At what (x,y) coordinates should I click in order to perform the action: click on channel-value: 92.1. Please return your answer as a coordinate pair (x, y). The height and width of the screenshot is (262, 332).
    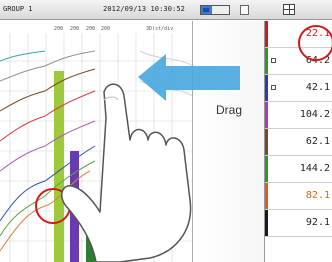
    Looking at the image, I should click on (317, 222).